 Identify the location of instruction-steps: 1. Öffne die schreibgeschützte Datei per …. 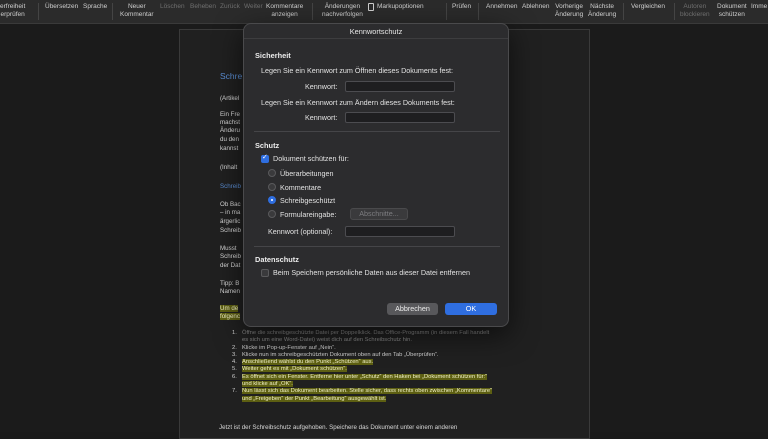
(363, 366).